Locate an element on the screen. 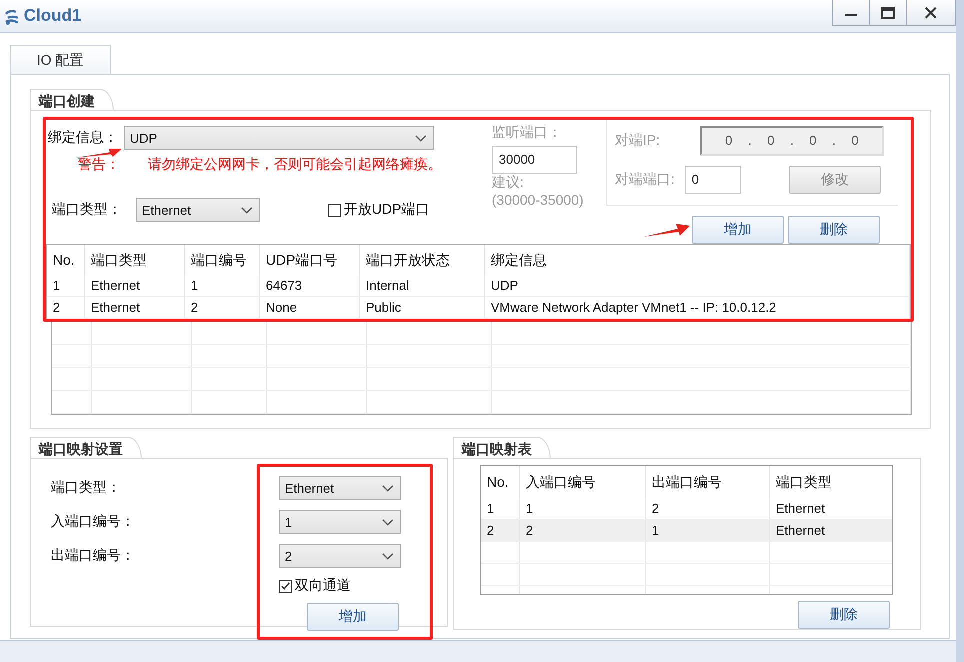 Image resolution: width=964 pixels, height=662 pixels. field-label: 监听端口： is located at coordinates (527, 133).